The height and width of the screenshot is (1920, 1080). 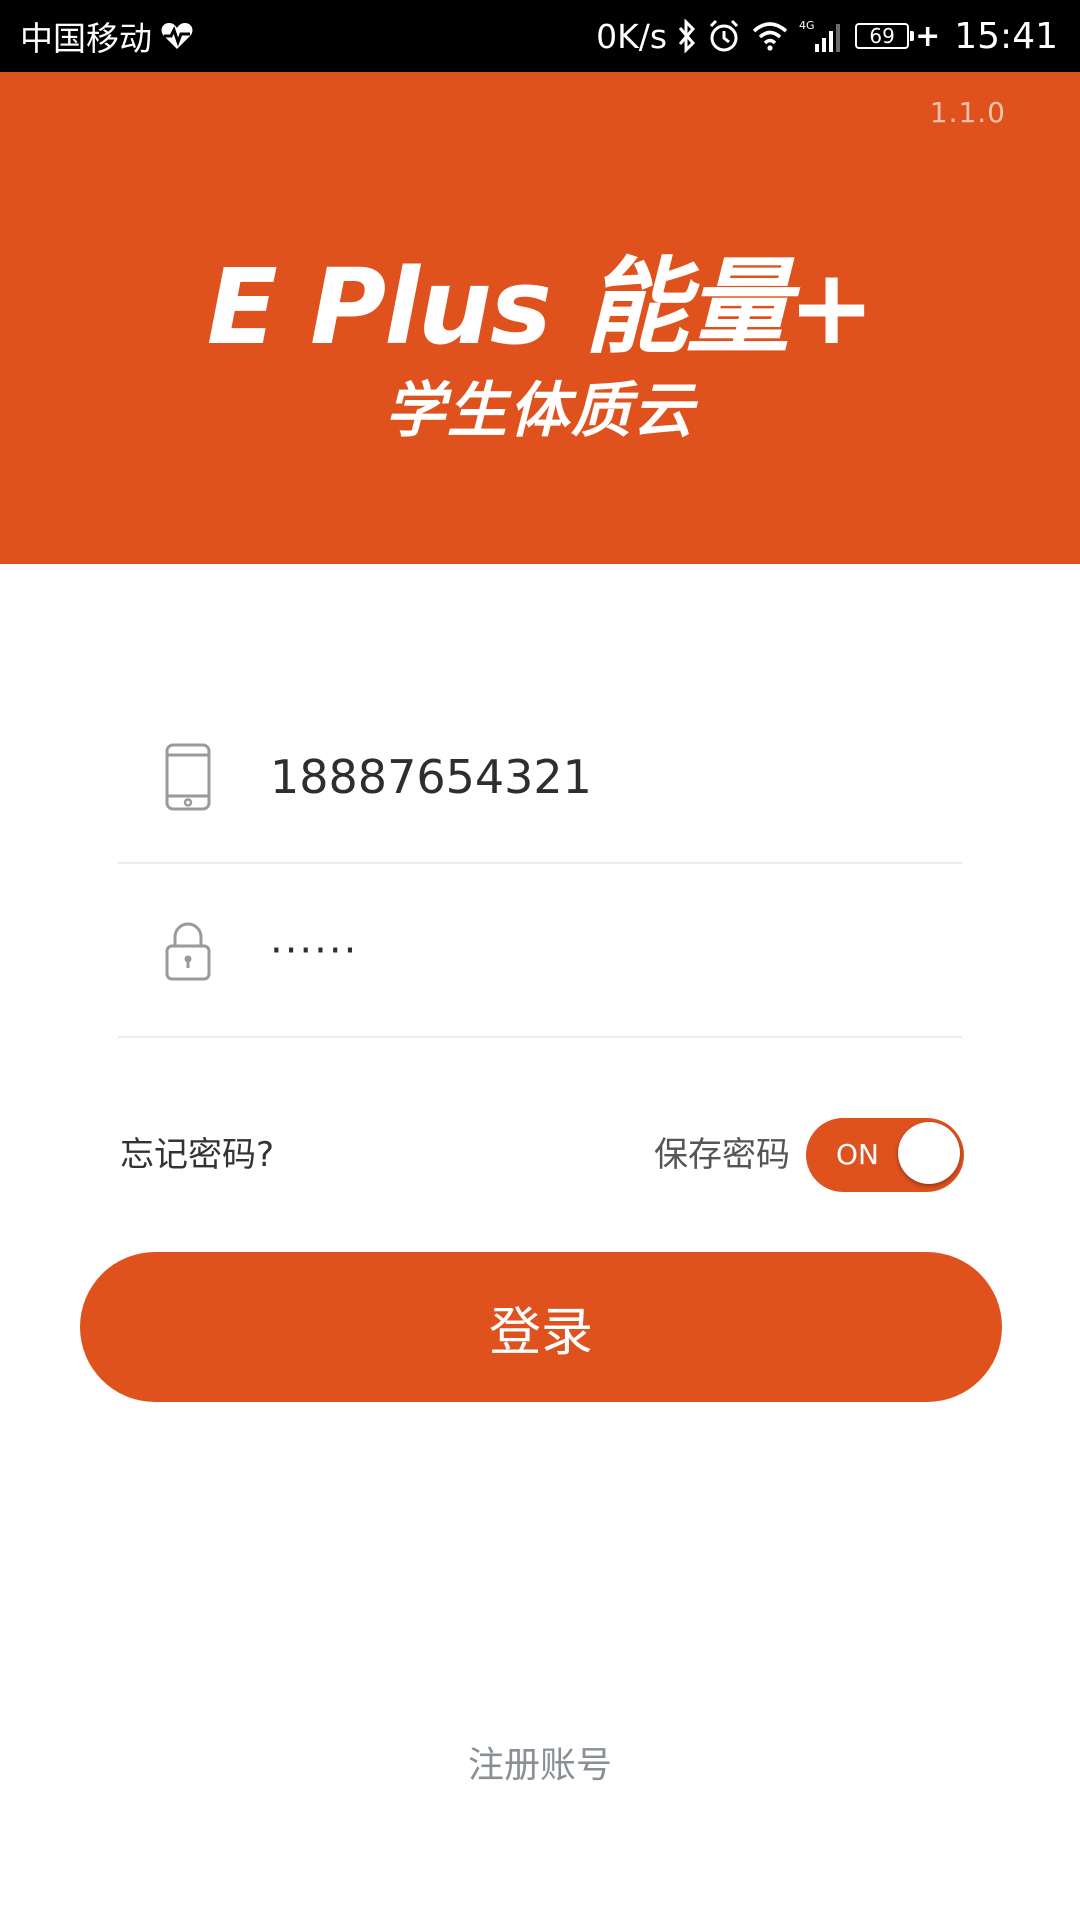 What do you see at coordinates (197, 1155) in the screenshot?
I see `forgot-password-link: 忘记密码?` at bounding box center [197, 1155].